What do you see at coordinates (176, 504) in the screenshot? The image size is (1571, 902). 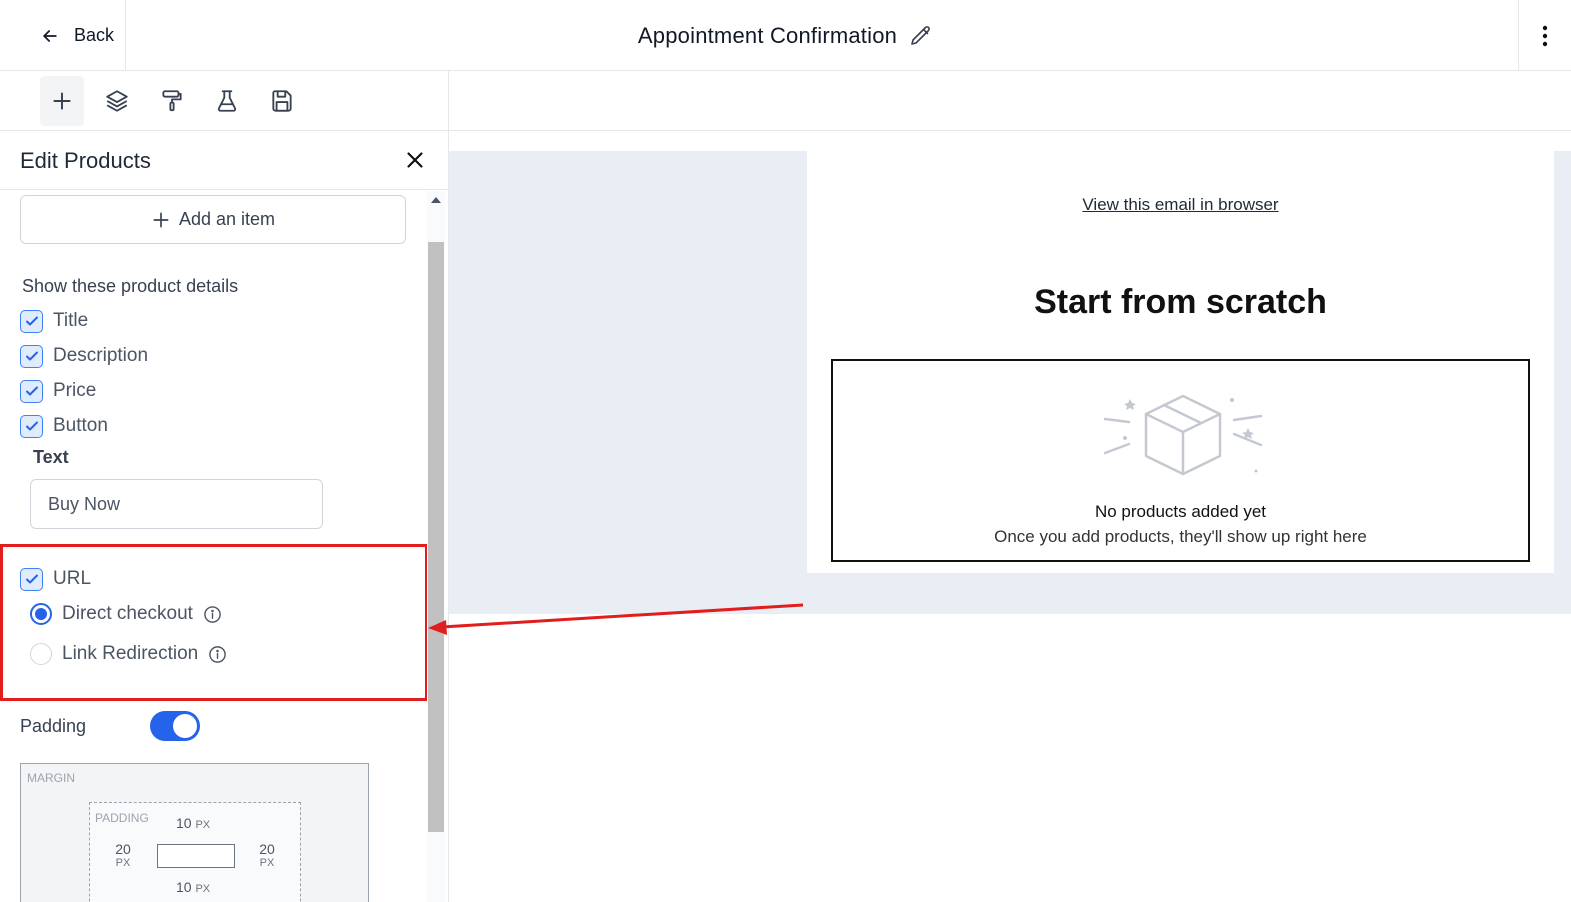 I see `button-text-input` at bounding box center [176, 504].